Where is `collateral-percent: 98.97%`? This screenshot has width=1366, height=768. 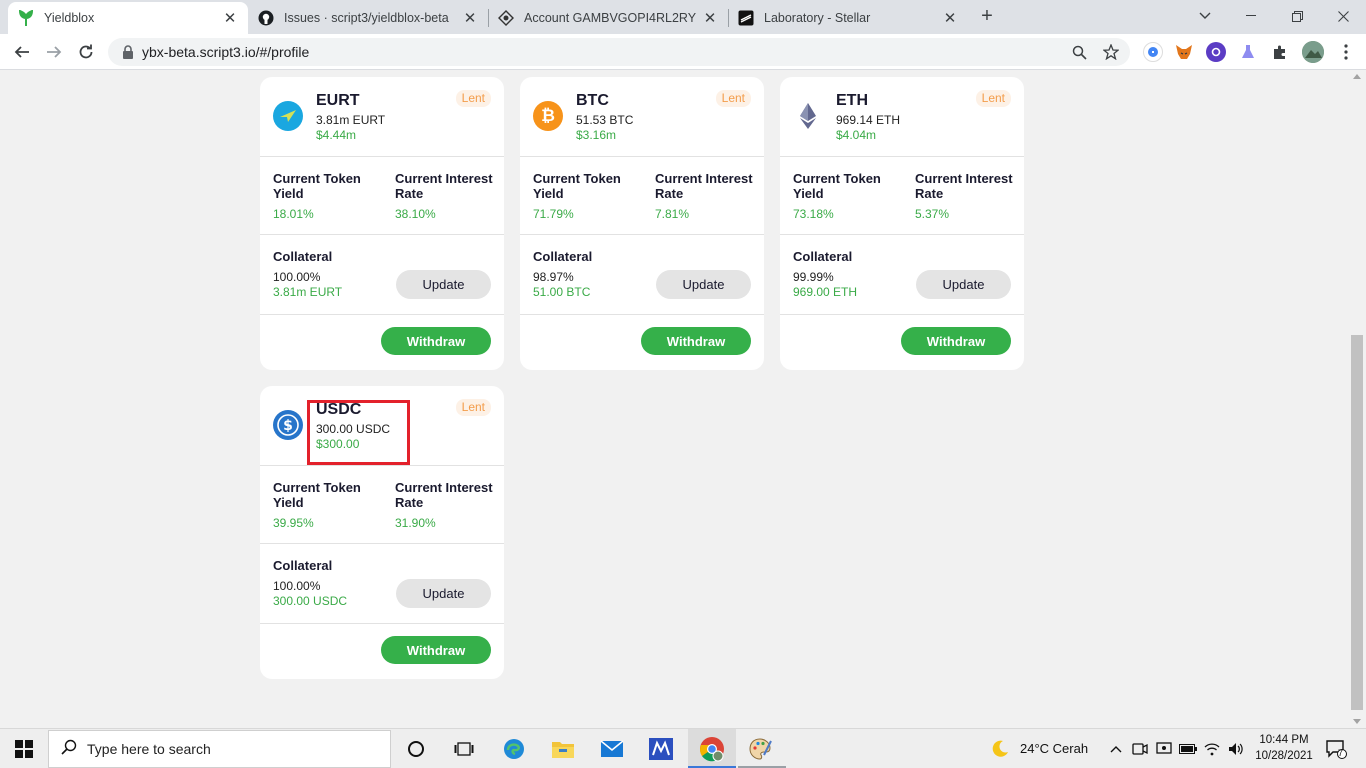 collateral-percent: 98.97% is located at coordinates (553, 277).